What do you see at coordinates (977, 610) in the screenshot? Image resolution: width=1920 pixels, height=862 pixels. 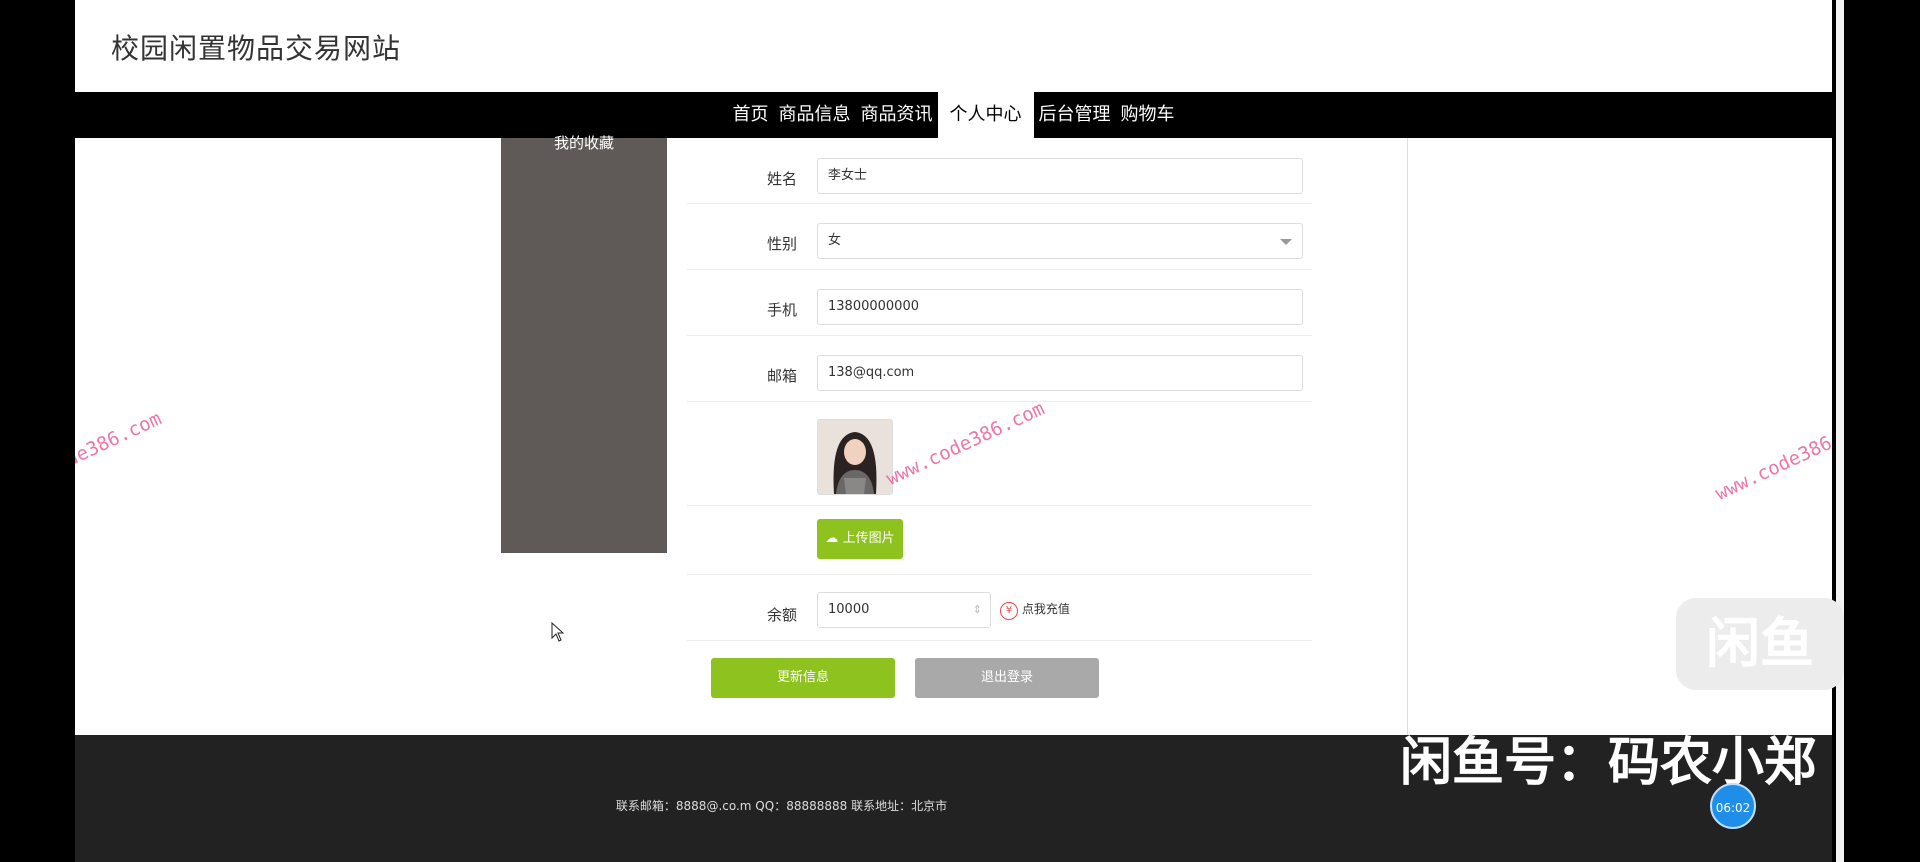 I see `stepper-icon: ⇕` at bounding box center [977, 610].